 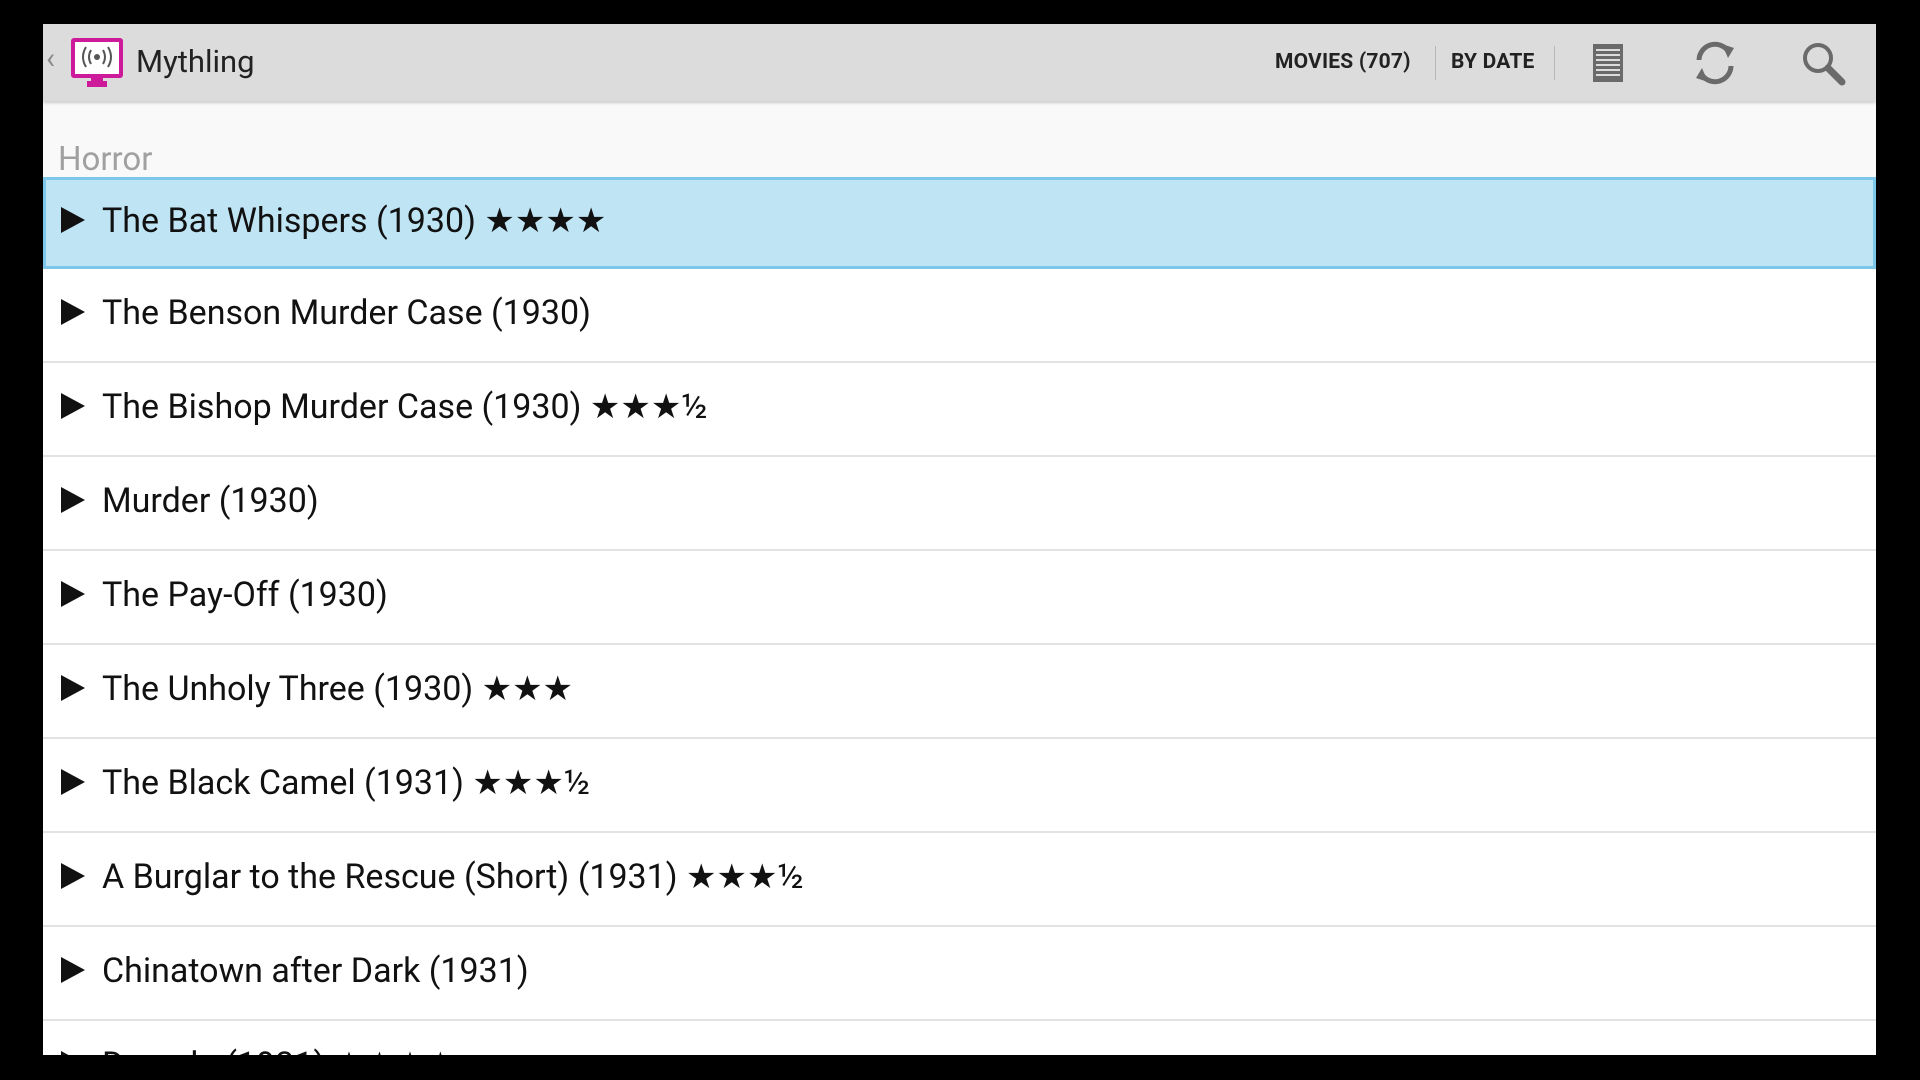 I want to click on list-item: Murder (1930), so click(x=959, y=504).